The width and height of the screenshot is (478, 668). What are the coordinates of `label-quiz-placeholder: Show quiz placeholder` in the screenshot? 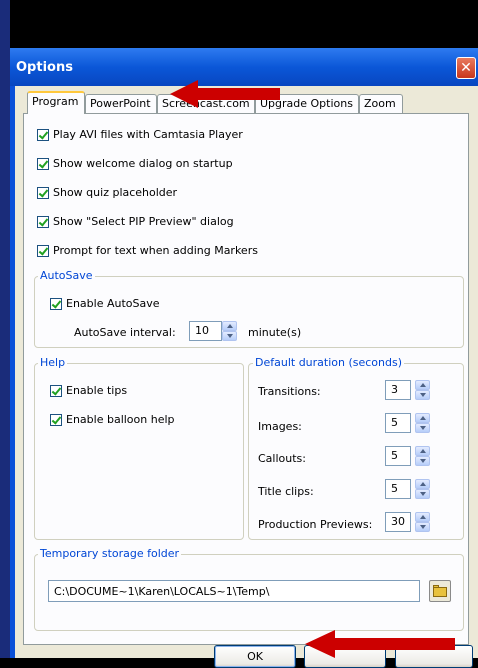 It's located at (115, 192).